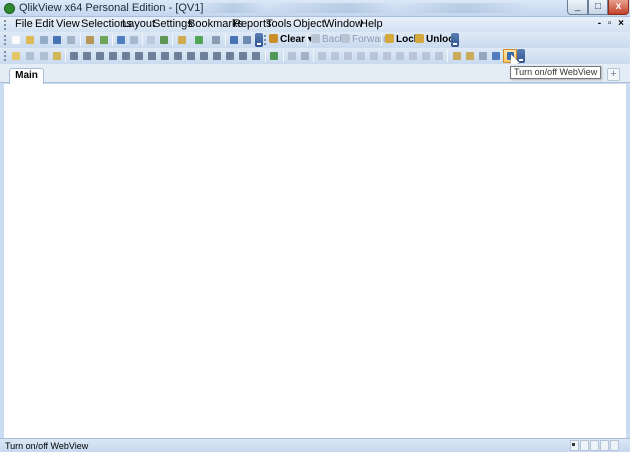 The height and width of the screenshot is (452, 630). Describe the element at coordinates (612, 23) in the screenshot. I see `mdi-window-controls: - ▫ ×` at that location.